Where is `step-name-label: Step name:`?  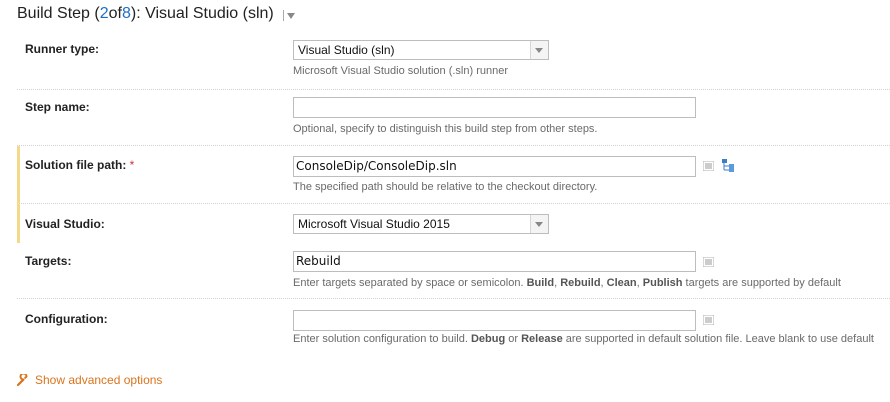
step-name-label: Step name: is located at coordinates (57, 107).